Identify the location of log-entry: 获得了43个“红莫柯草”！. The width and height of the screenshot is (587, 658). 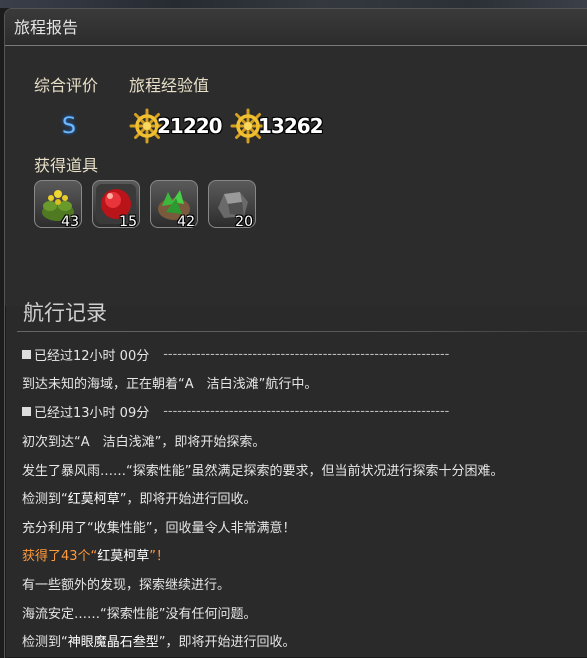
(95, 554).